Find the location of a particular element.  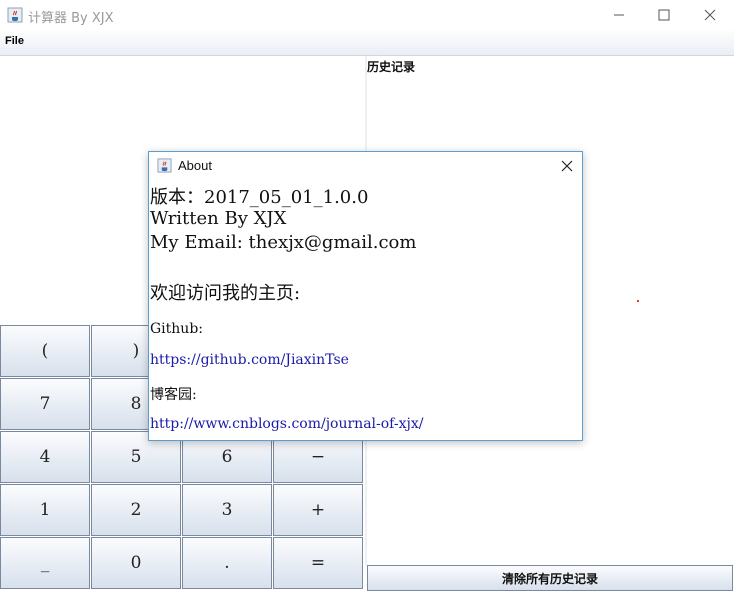

maximize-icon is located at coordinates (664, 15).